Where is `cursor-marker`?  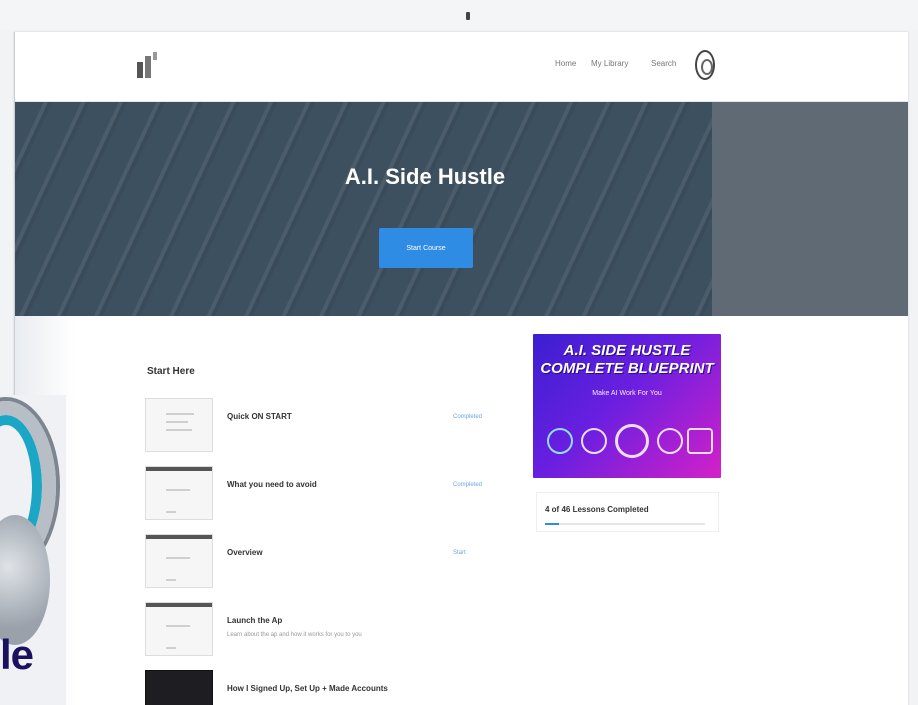 cursor-marker is located at coordinates (468, 16).